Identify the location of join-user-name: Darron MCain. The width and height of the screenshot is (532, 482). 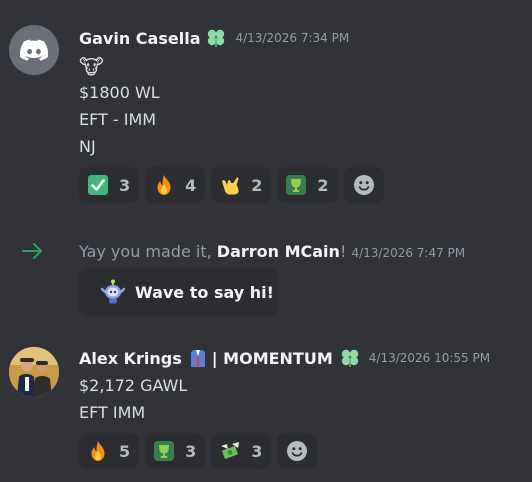
(278, 251).